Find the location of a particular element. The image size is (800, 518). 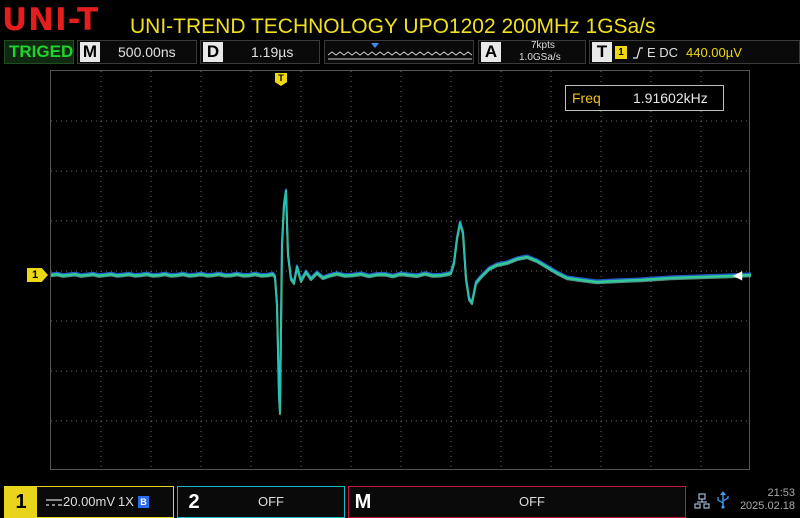

delay-value: 1.19µs is located at coordinates (272, 52).